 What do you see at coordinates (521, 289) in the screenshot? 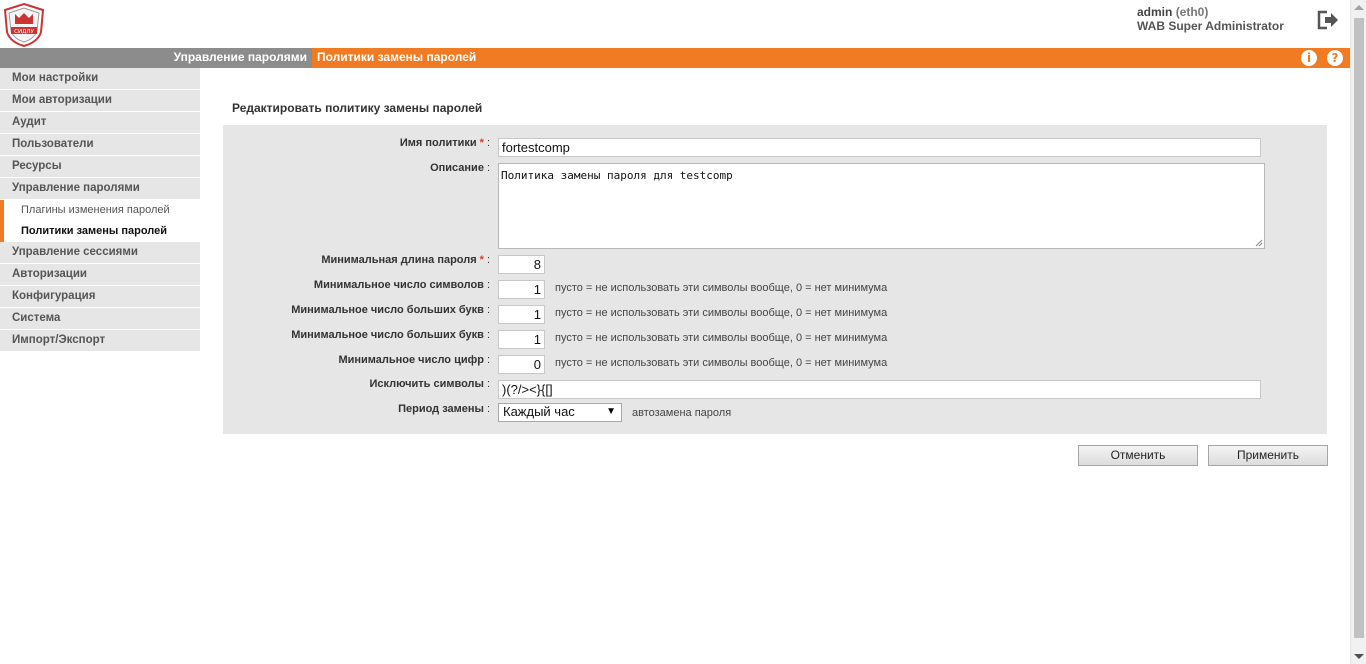
I see `min-symbols-input: 1` at bounding box center [521, 289].